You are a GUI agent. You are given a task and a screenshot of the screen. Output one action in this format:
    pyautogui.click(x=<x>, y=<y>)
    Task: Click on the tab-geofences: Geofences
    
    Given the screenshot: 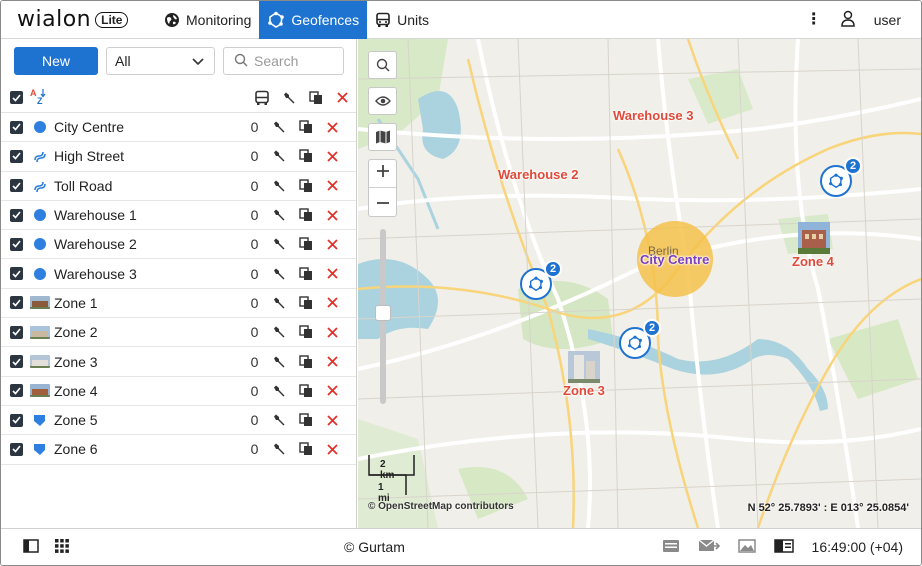 What is the action you would take?
    pyautogui.click(x=313, y=20)
    